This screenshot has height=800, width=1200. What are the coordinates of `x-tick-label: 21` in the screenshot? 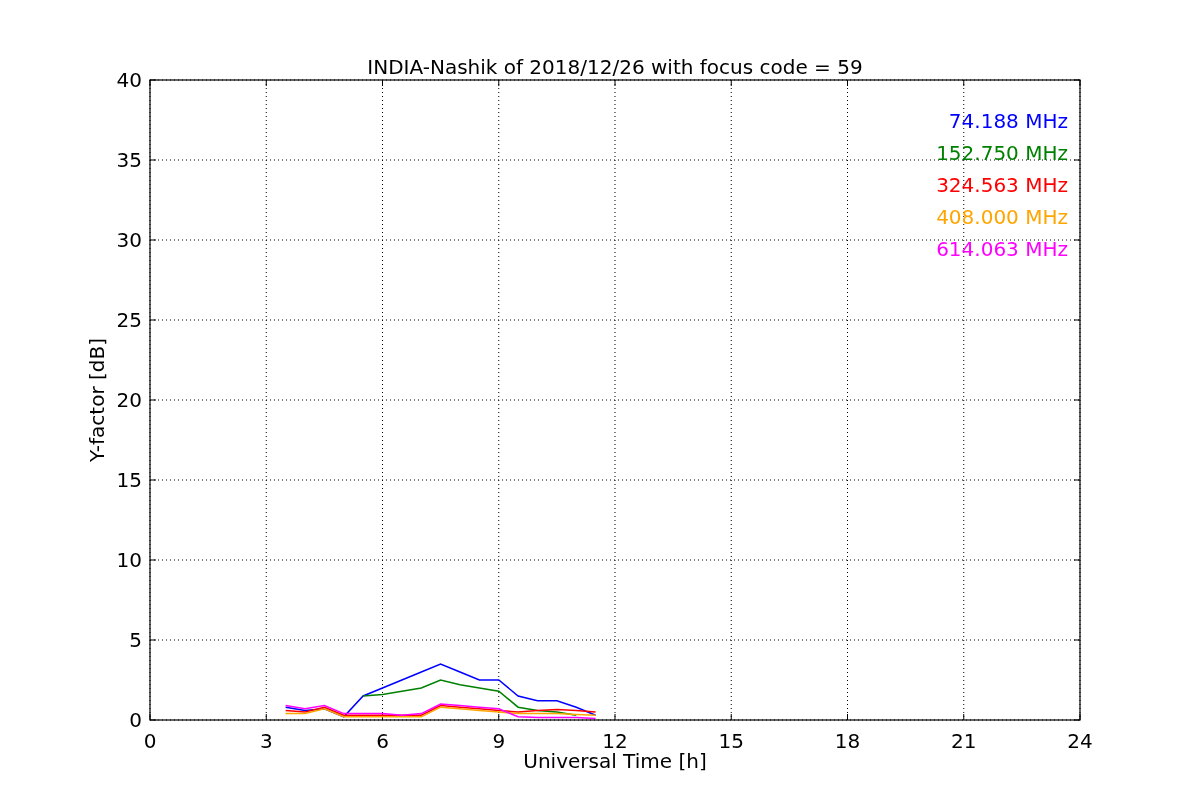 It's located at (964, 741).